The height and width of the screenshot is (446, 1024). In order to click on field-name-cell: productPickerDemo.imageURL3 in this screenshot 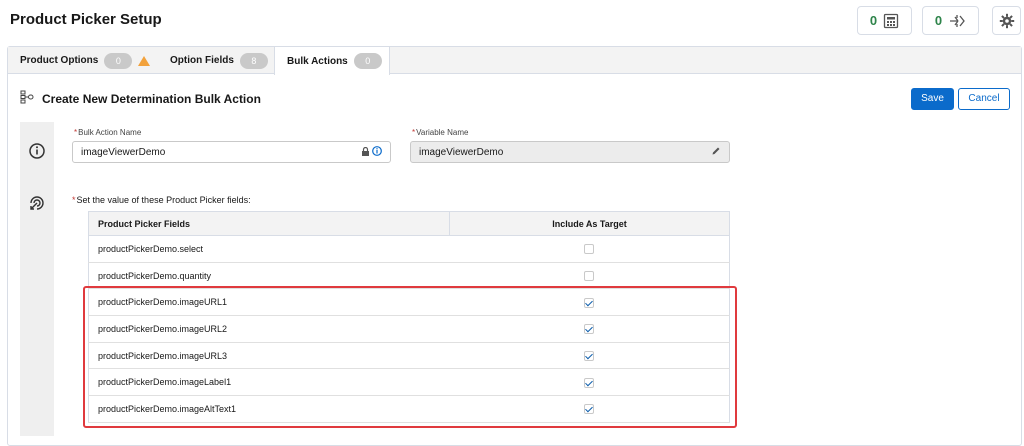, I will do `click(269, 355)`.